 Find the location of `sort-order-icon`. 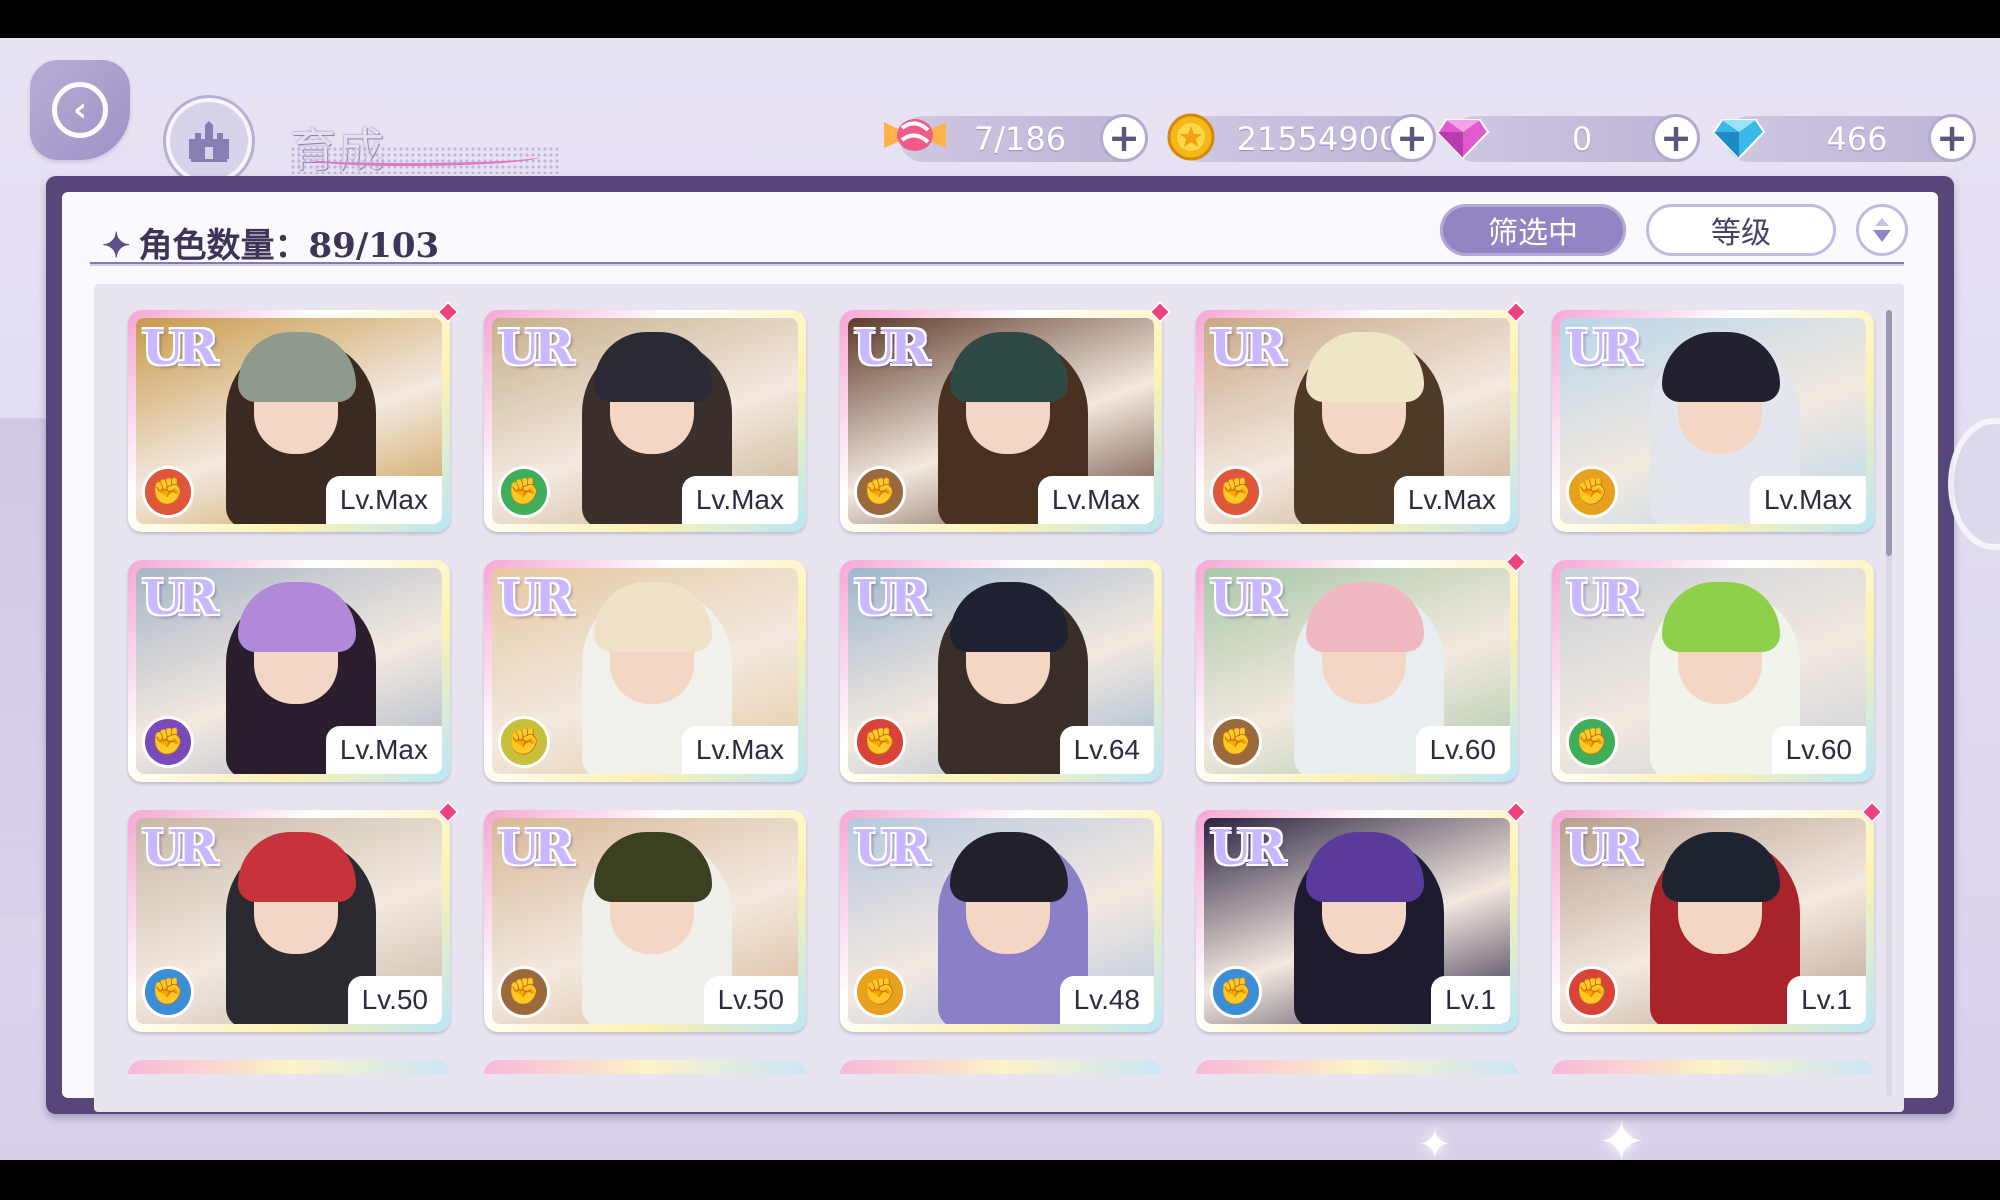

sort-order-icon is located at coordinates (1882, 230).